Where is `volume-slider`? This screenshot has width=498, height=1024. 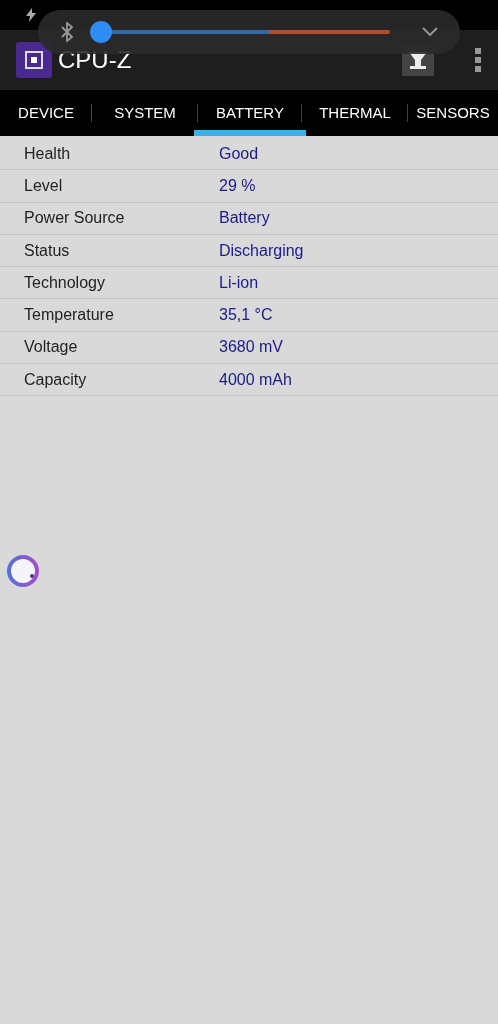 volume-slider is located at coordinates (240, 32).